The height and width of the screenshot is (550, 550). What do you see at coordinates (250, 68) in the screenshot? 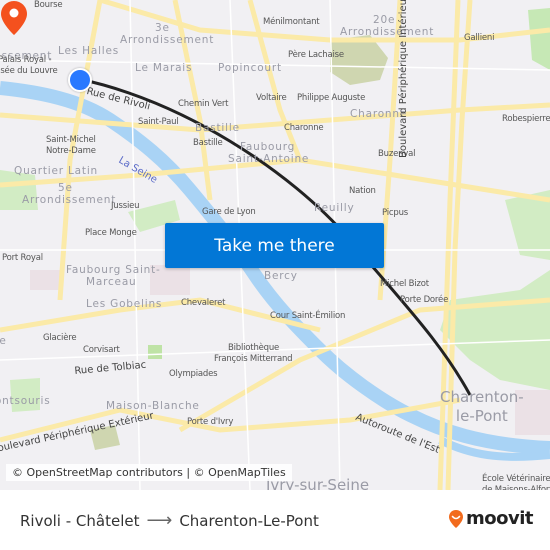
I see `area-label: Popincourt` at bounding box center [250, 68].